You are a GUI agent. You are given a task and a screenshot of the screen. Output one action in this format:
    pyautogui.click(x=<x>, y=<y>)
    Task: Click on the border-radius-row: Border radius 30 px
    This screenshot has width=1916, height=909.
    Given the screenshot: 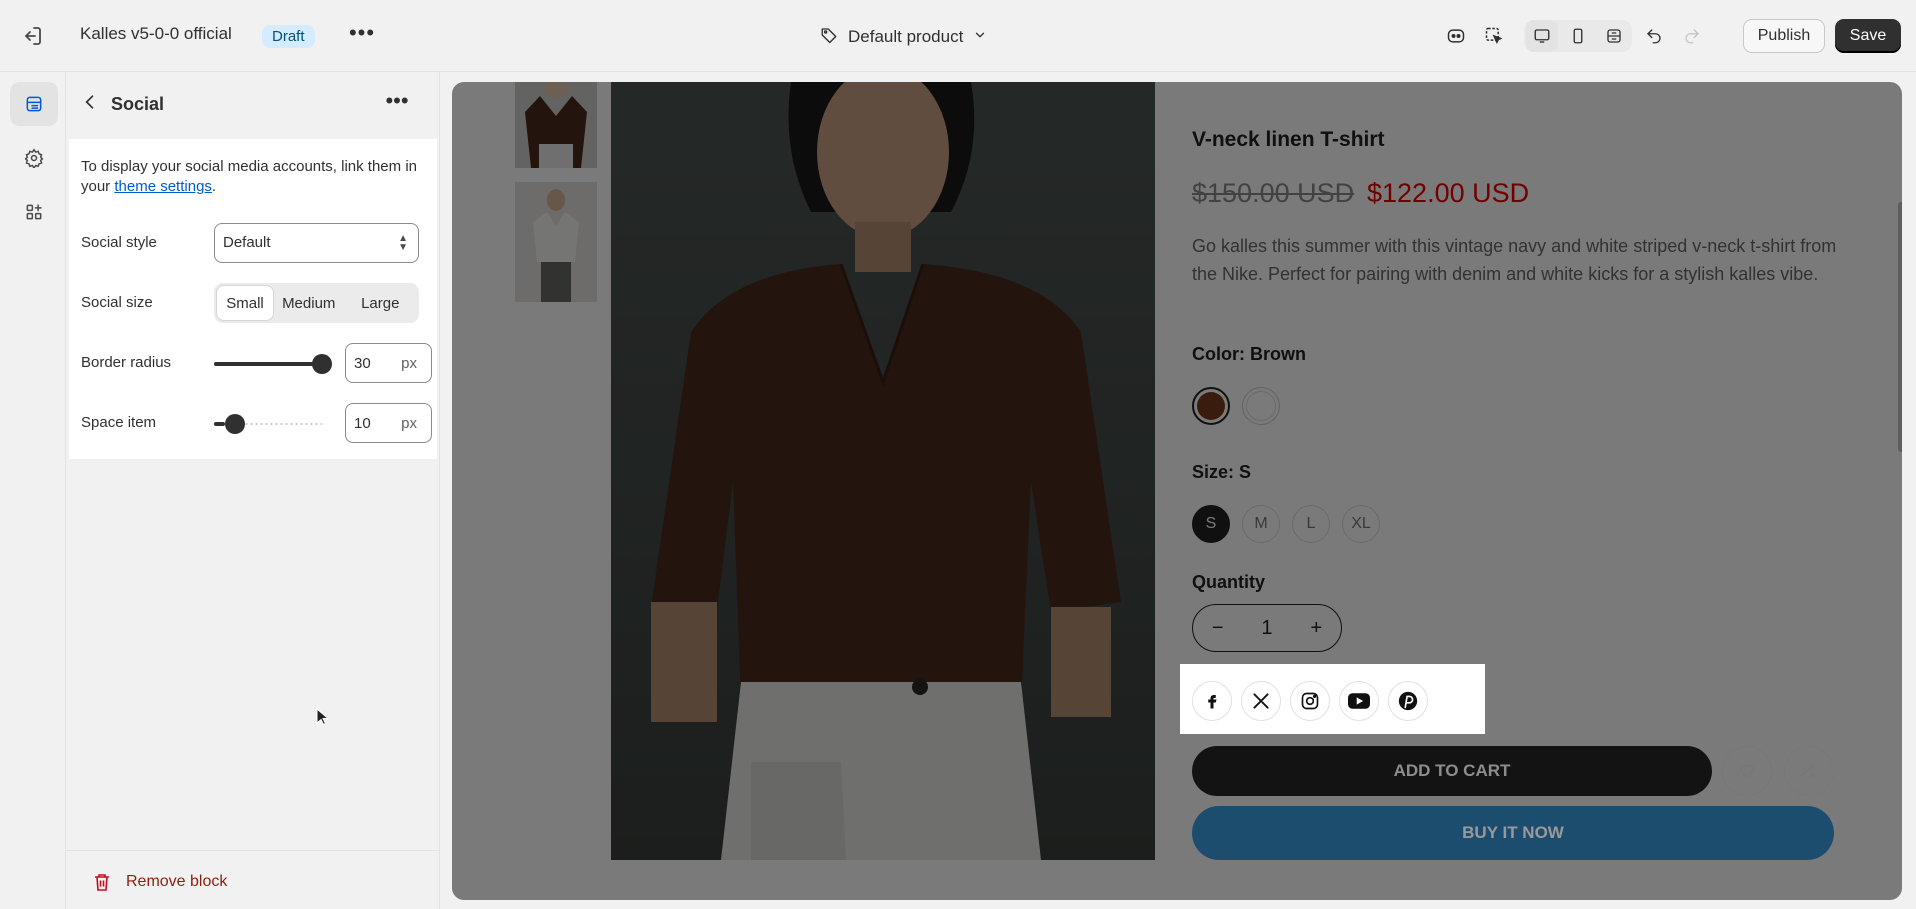 What is the action you would take?
    pyautogui.click(x=256, y=363)
    